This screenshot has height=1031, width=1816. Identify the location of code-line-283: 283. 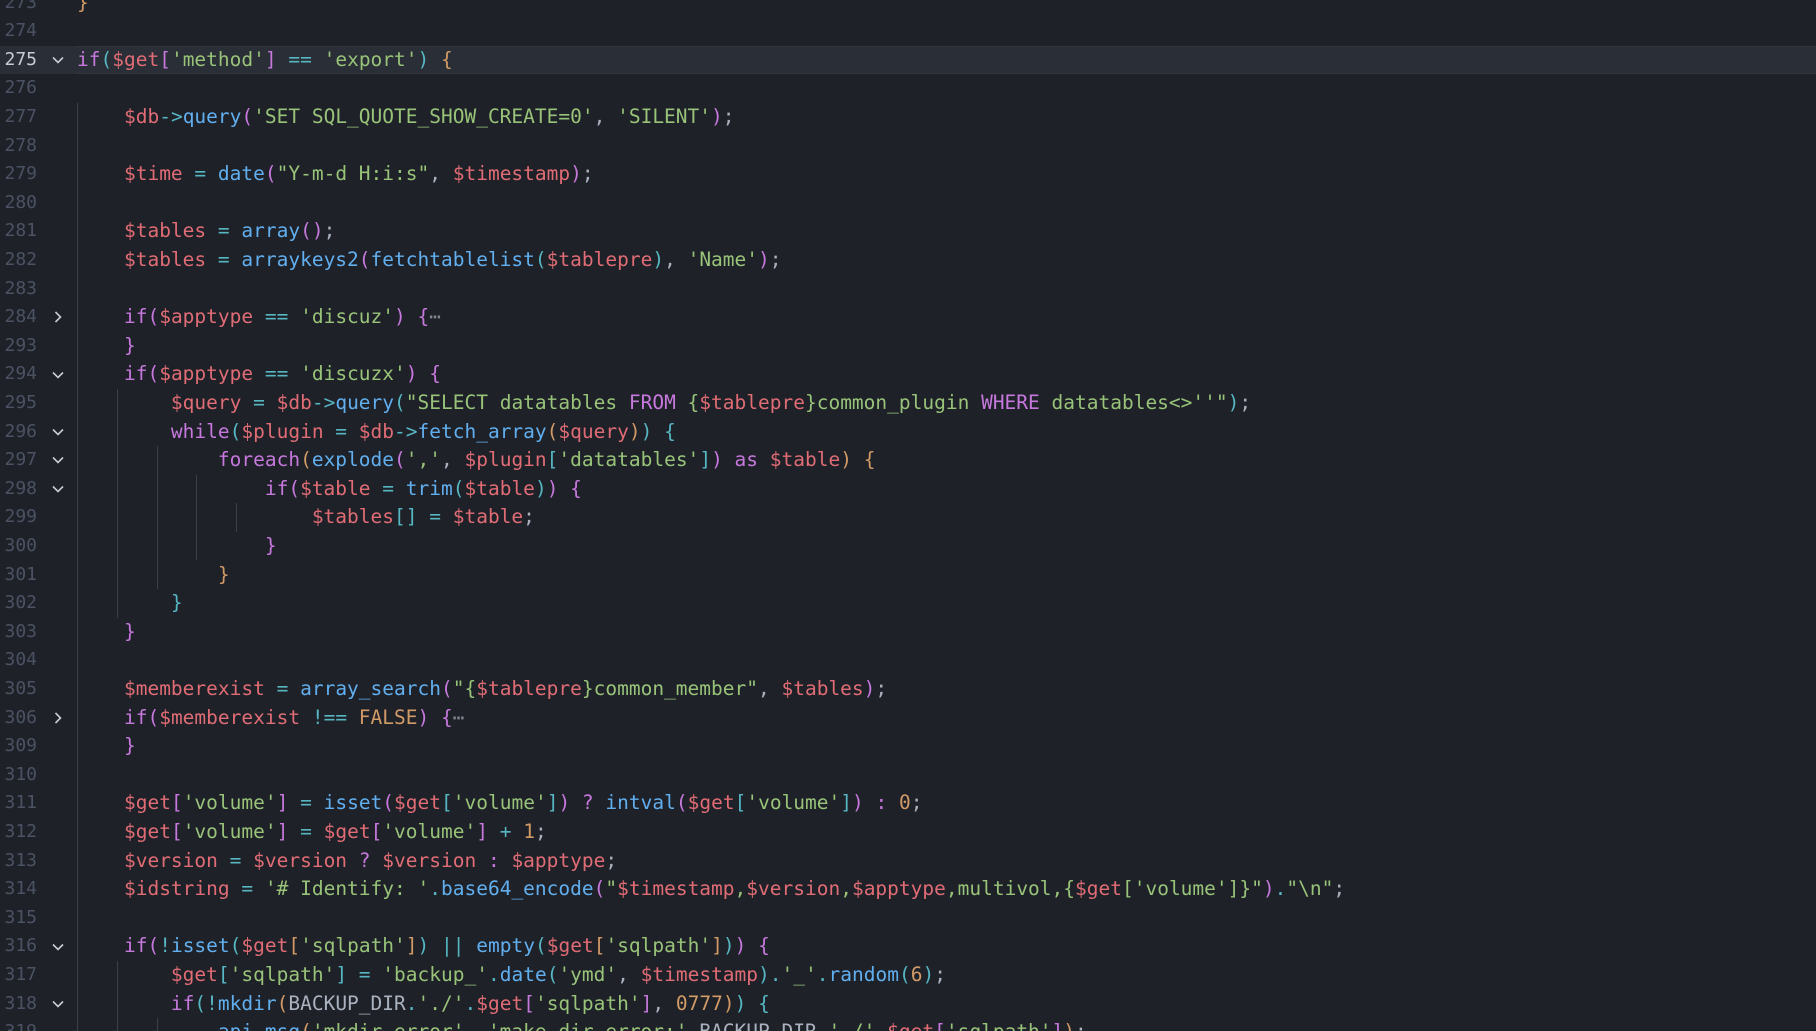
(908, 289).